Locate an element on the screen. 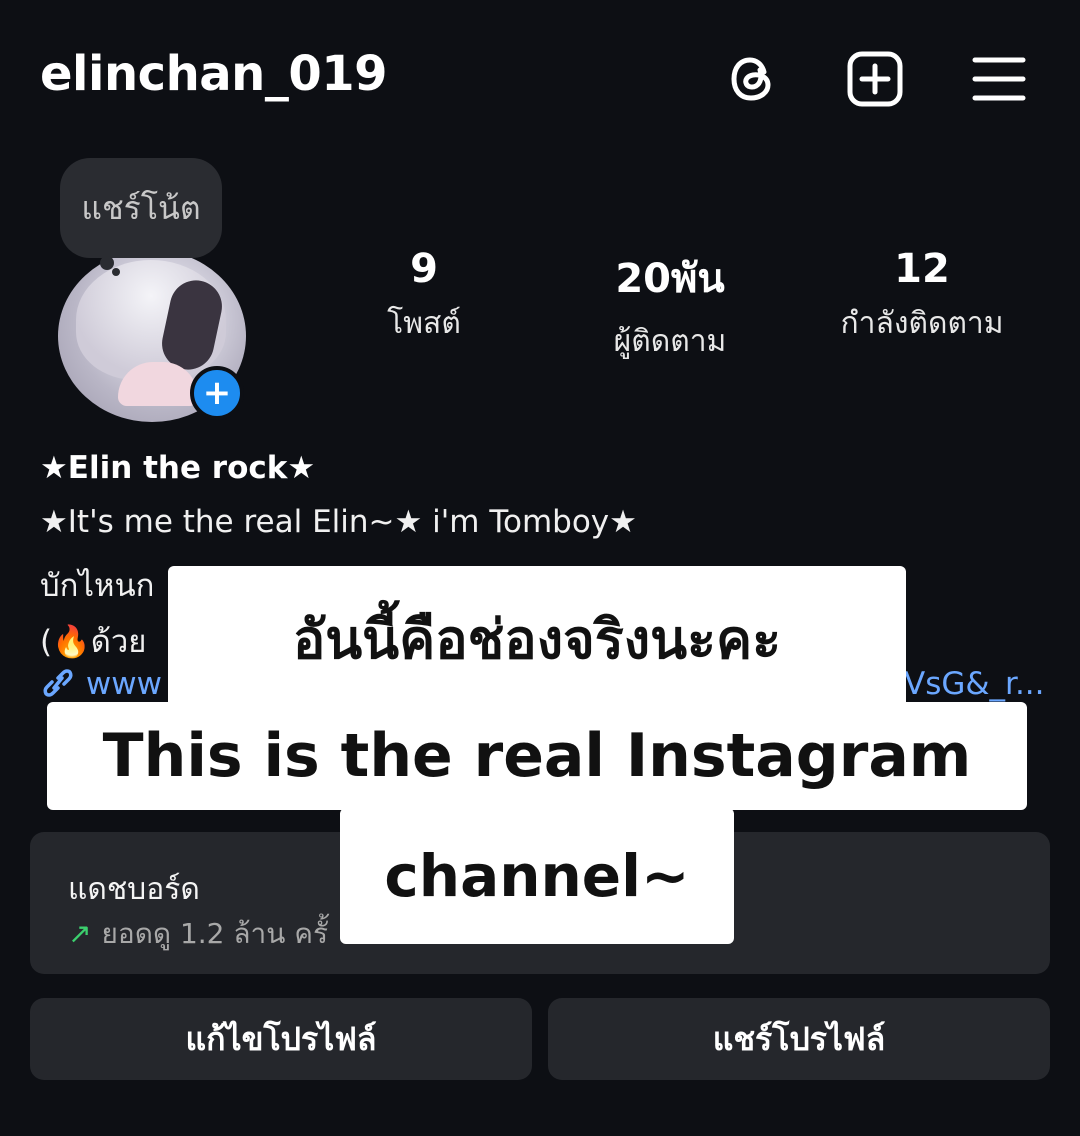 Image resolution: width=1080 pixels, height=1136 pixels. followers-stat: 20พัน ผู้ติดตาม is located at coordinates (670, 305).